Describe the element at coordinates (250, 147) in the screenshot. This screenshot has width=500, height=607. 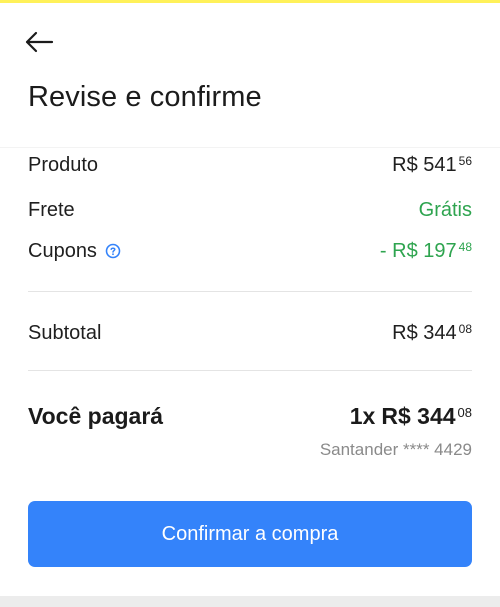
I see `header-divider` at that location.